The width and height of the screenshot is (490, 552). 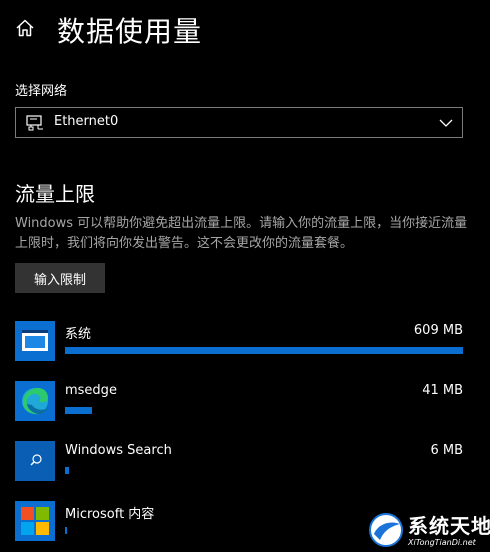 What do you see at coordinates (34, 123) in the screenshot?
I see `ethernet-icon` at bounding box center [34, 123].